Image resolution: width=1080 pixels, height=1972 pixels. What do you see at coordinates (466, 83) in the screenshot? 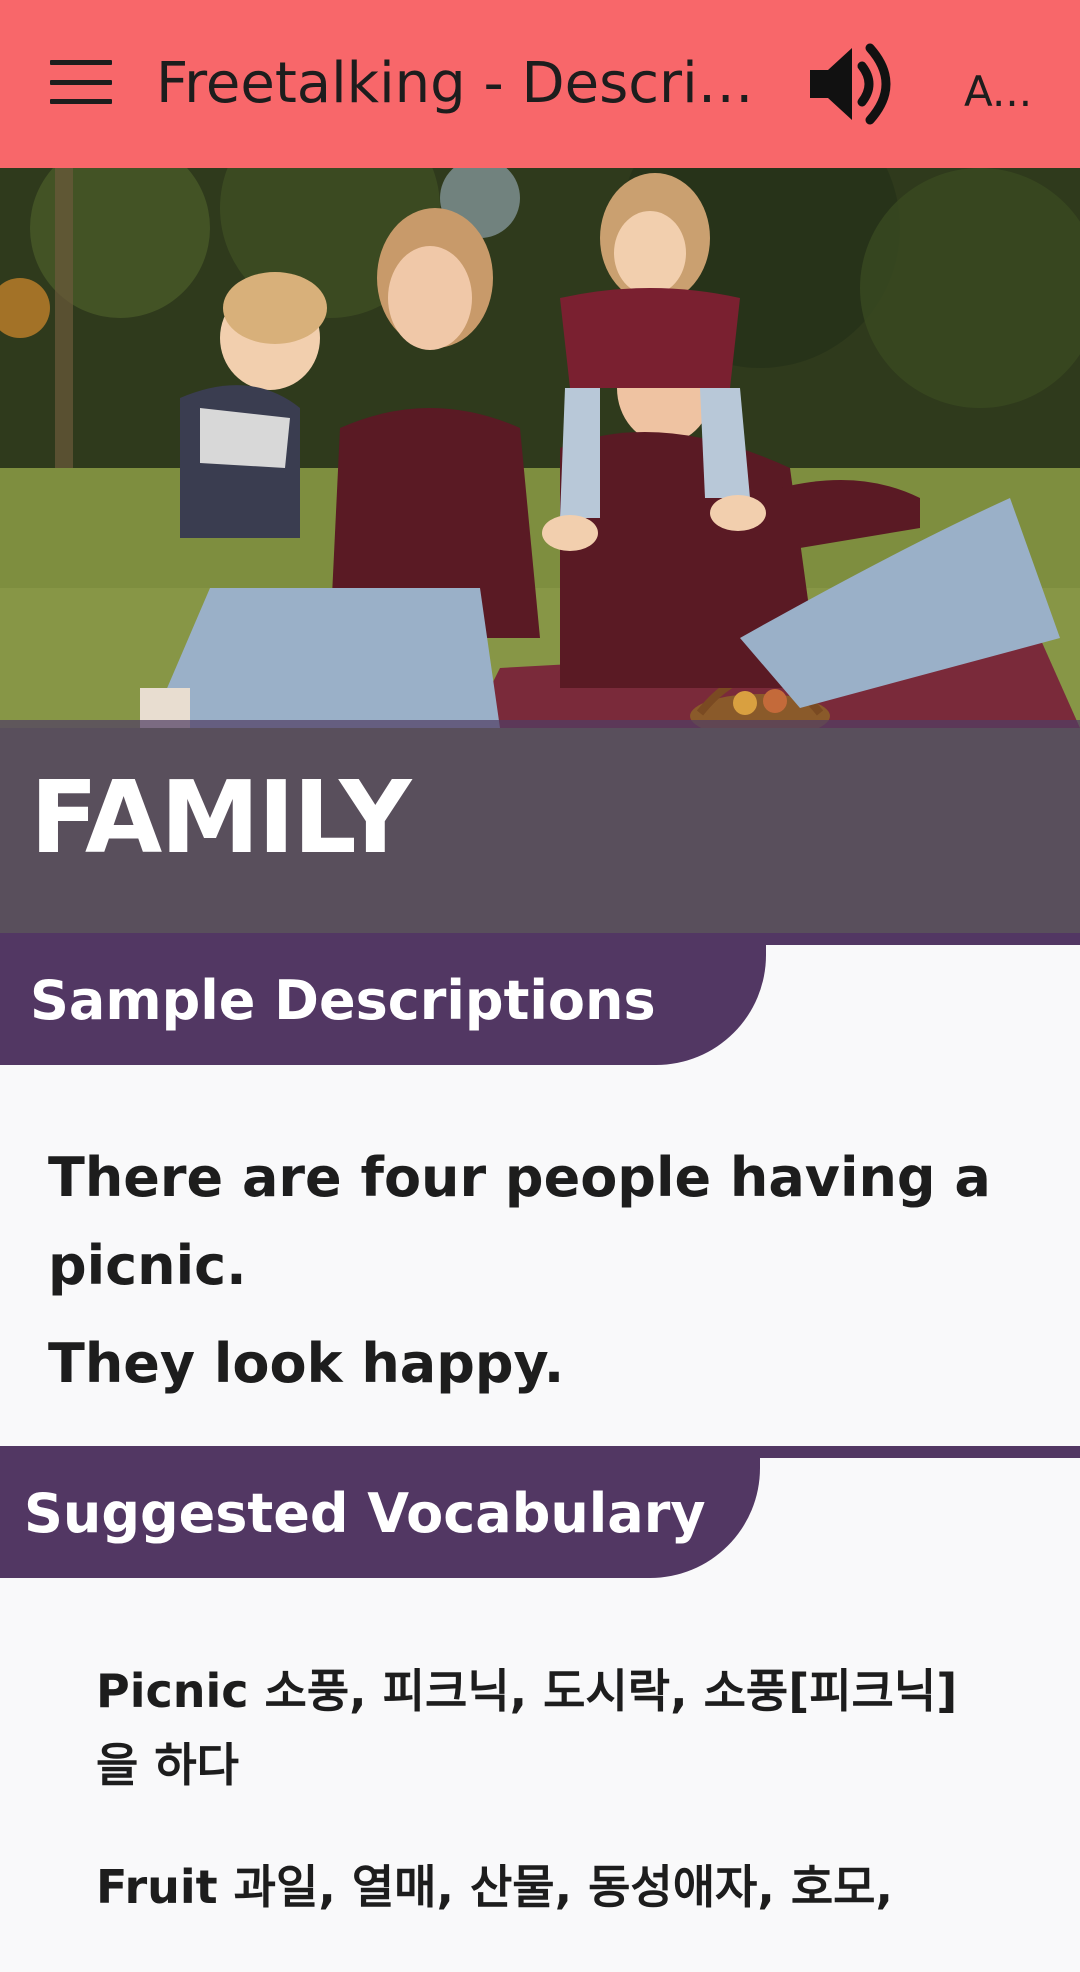
I see `app-title: Freetalking - Description` at bounding box center [466, 83].